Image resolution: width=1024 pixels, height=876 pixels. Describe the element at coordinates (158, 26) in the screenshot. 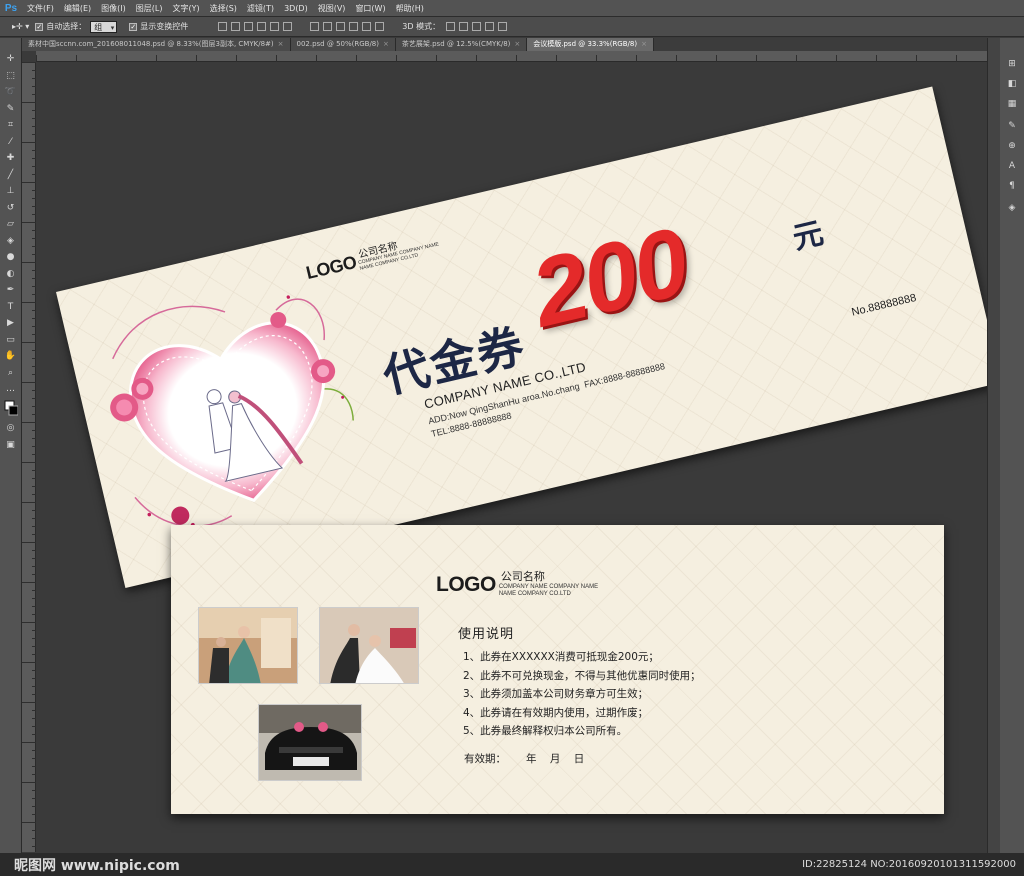

I see `show-transform-option: ✓ 显示变换控件` at that location.